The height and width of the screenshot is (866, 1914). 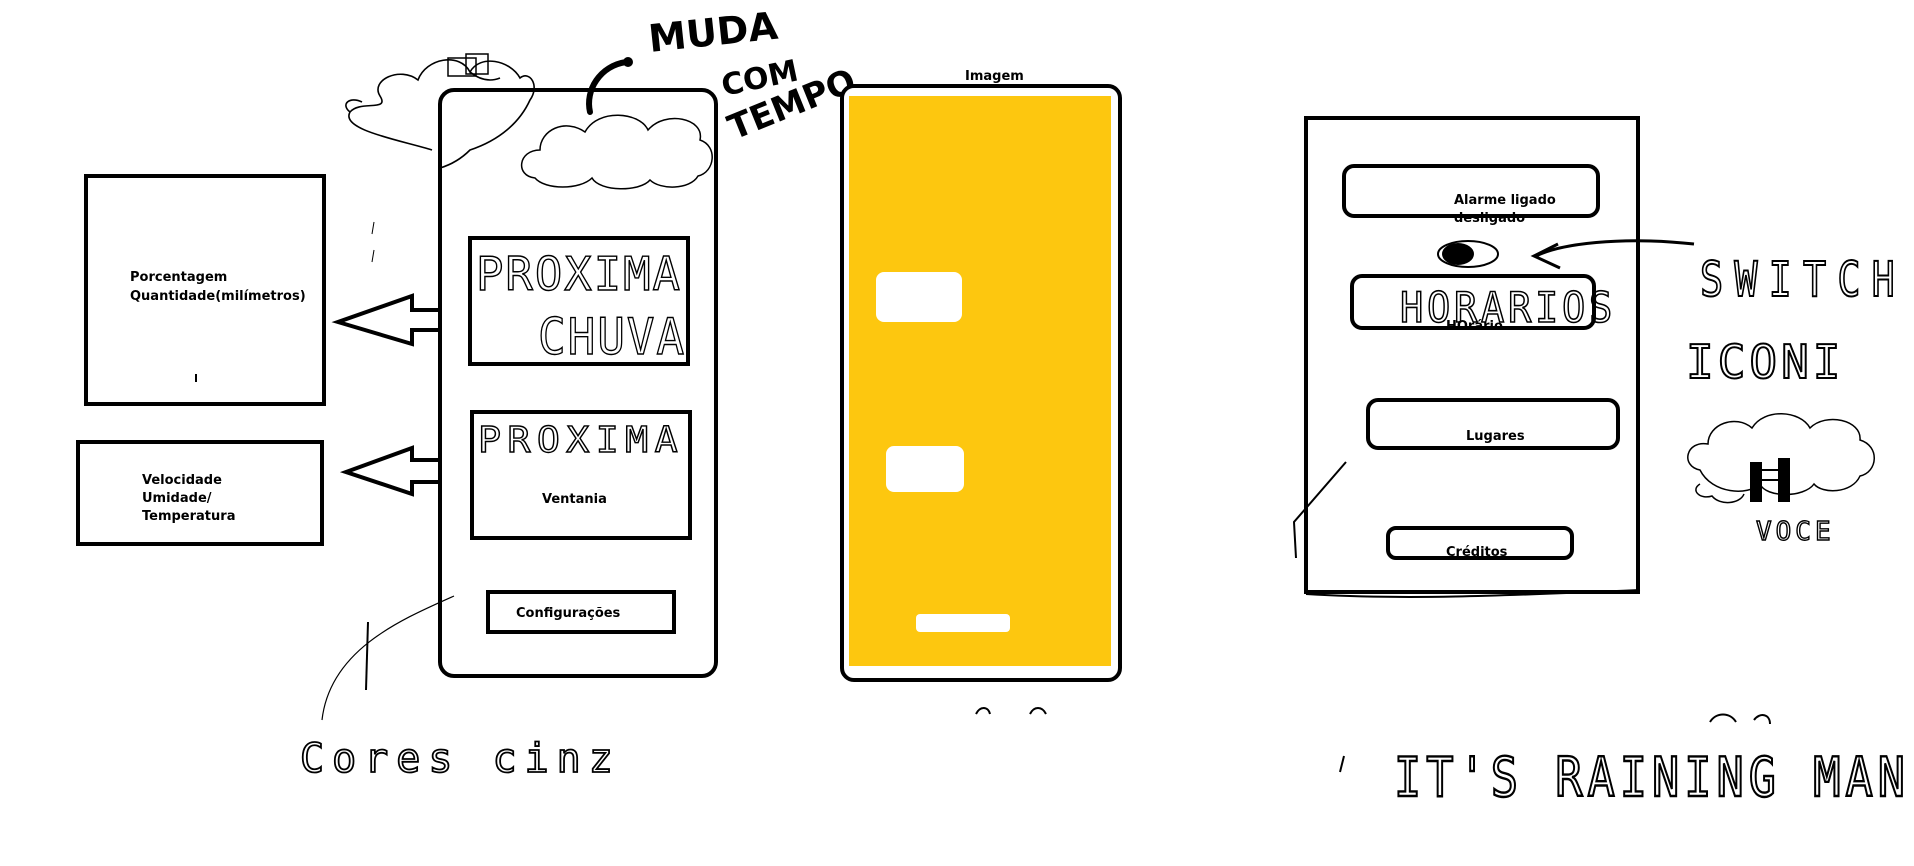 I want to click on rain-info-line-2: Quantidade(milímetros), so click(x=218, y=296).